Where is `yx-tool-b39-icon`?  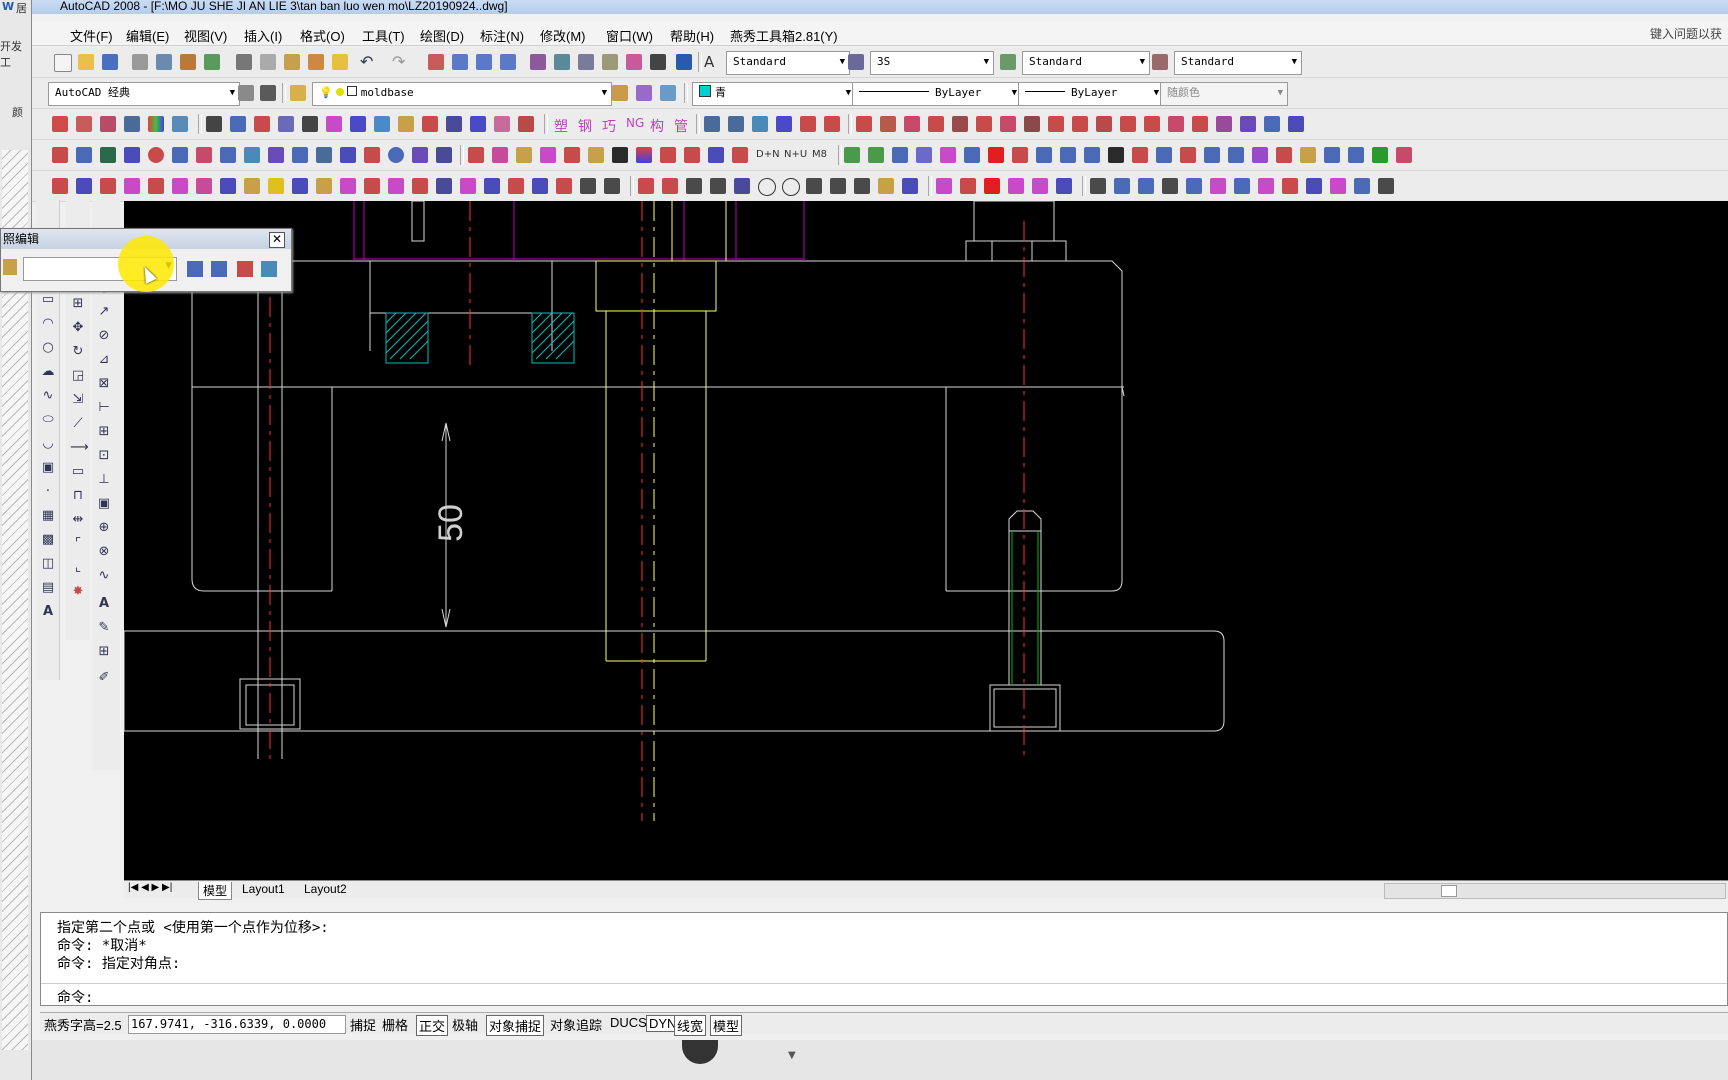
yx-tool-b39-icon is located at coordinates (1068, 155).